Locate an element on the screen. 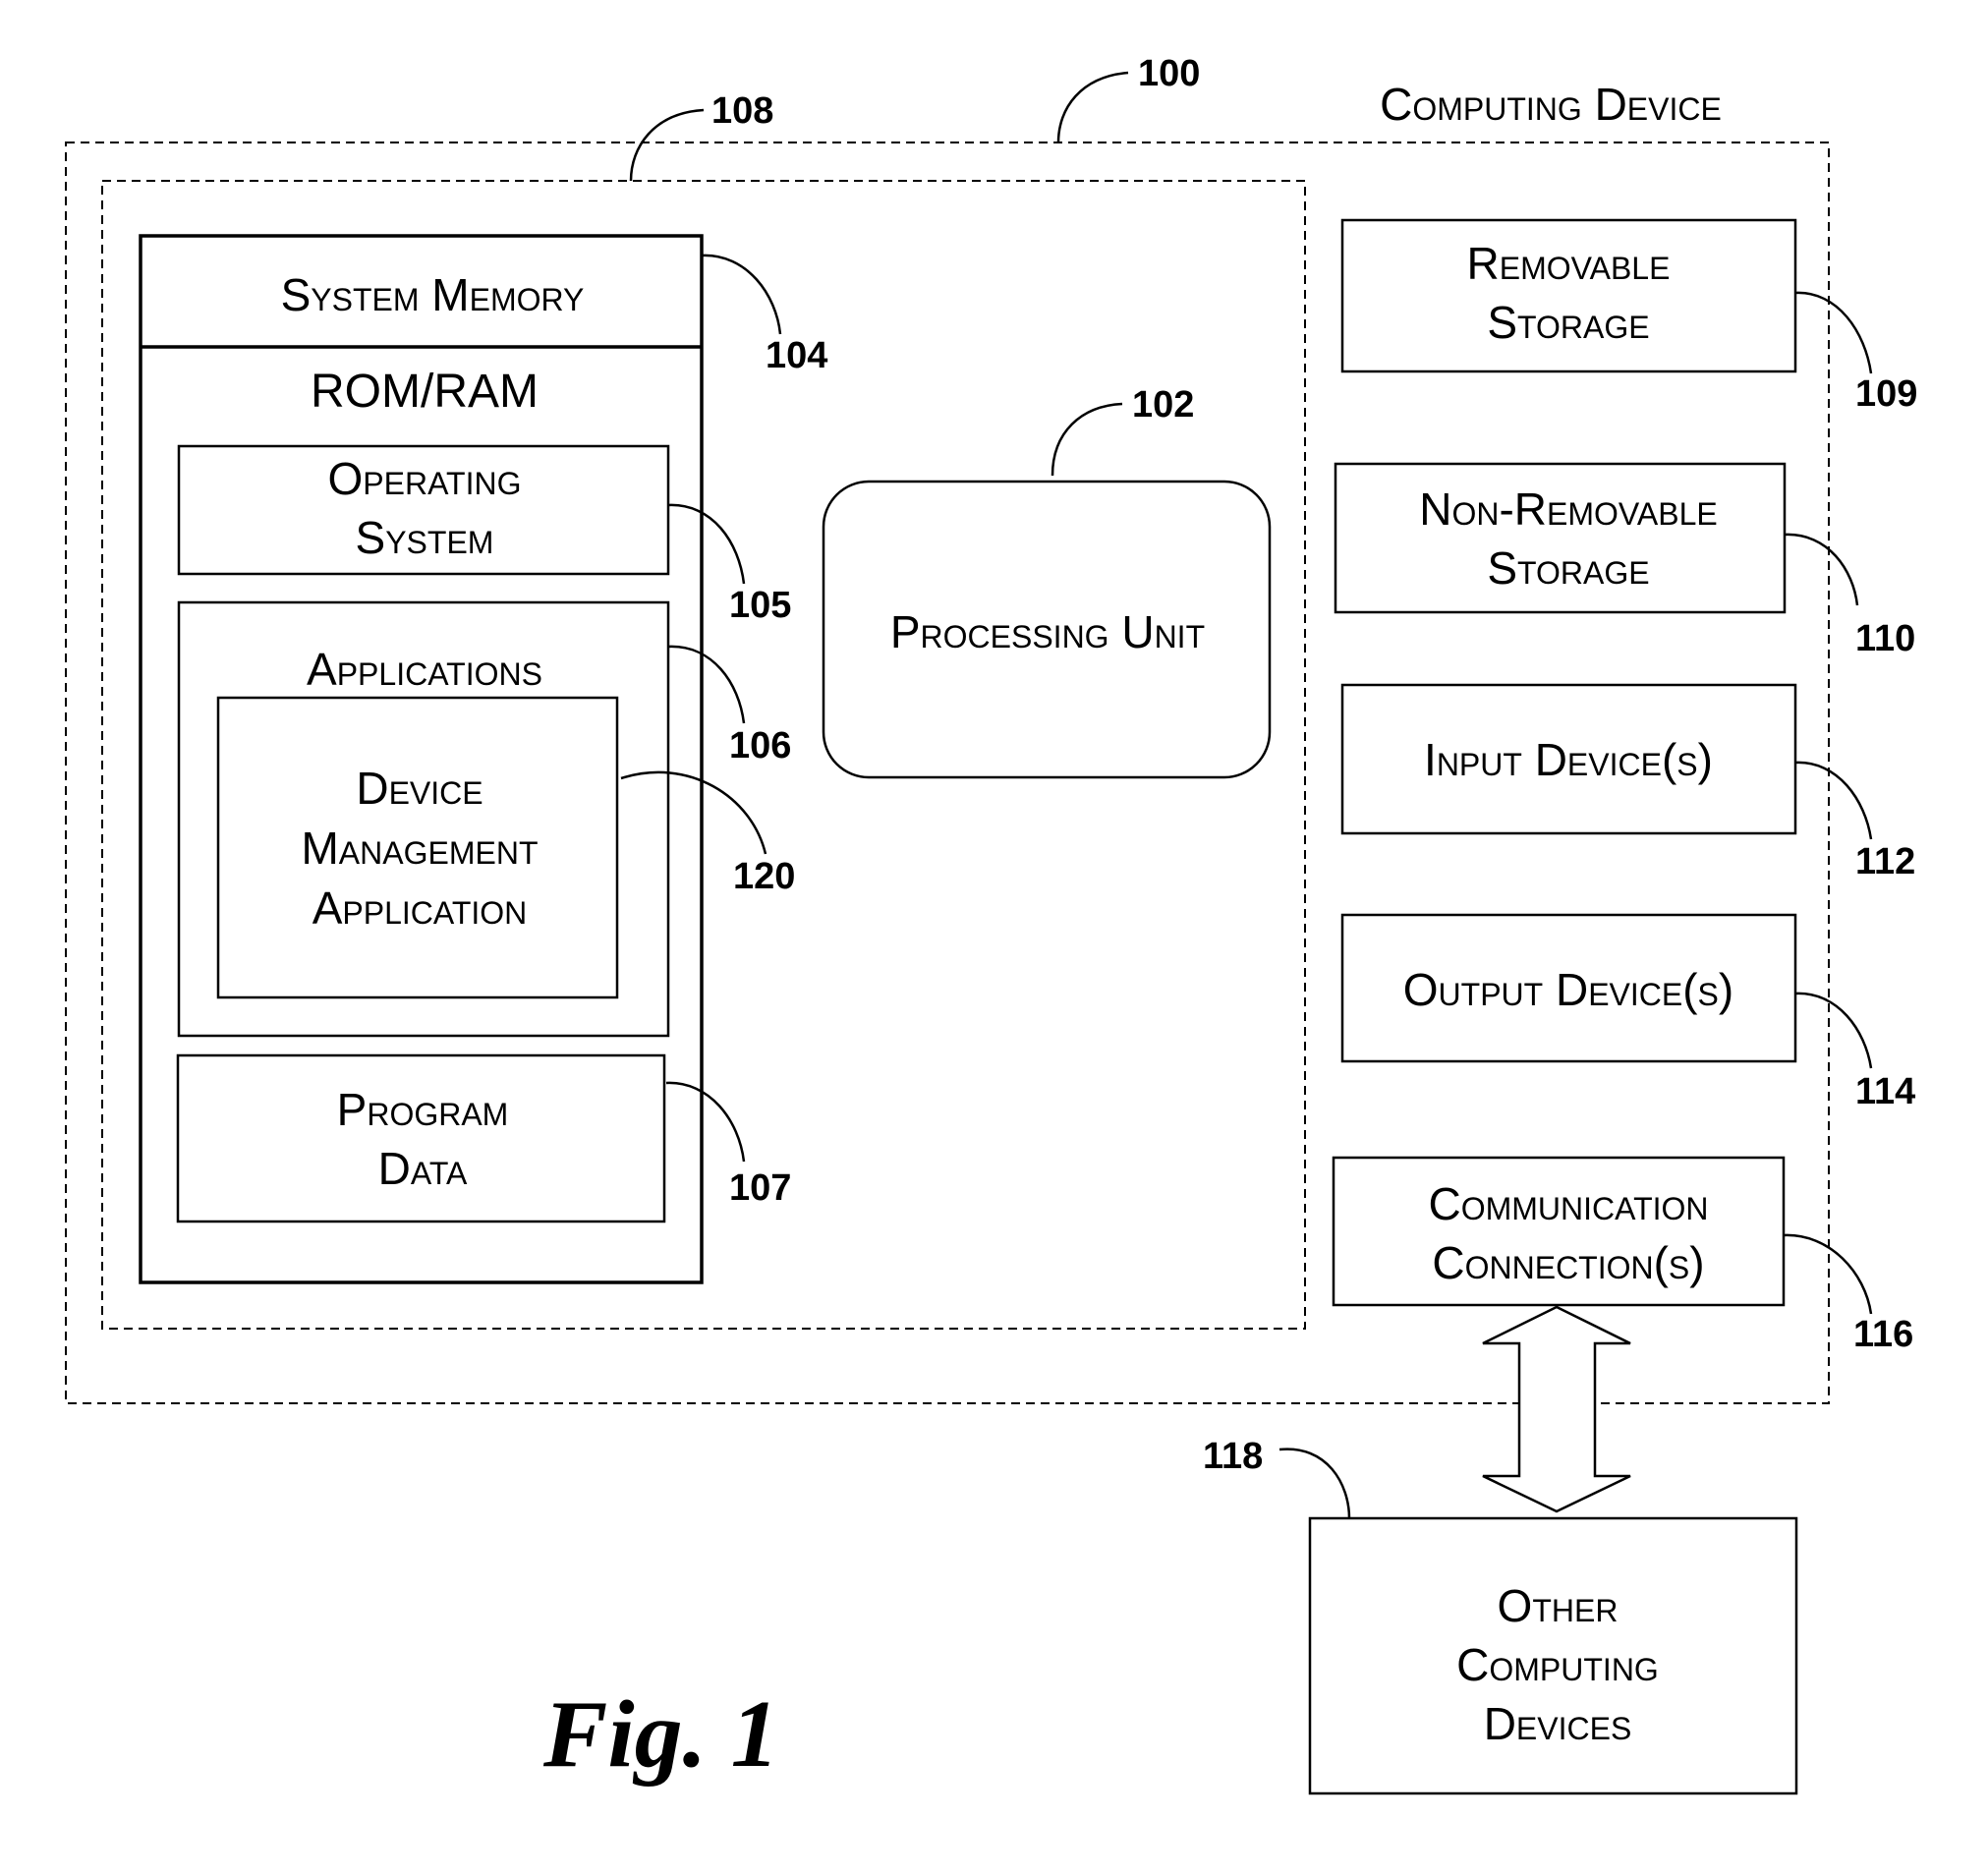  ref-118: 118 is located at coordinates (1233, 1456).